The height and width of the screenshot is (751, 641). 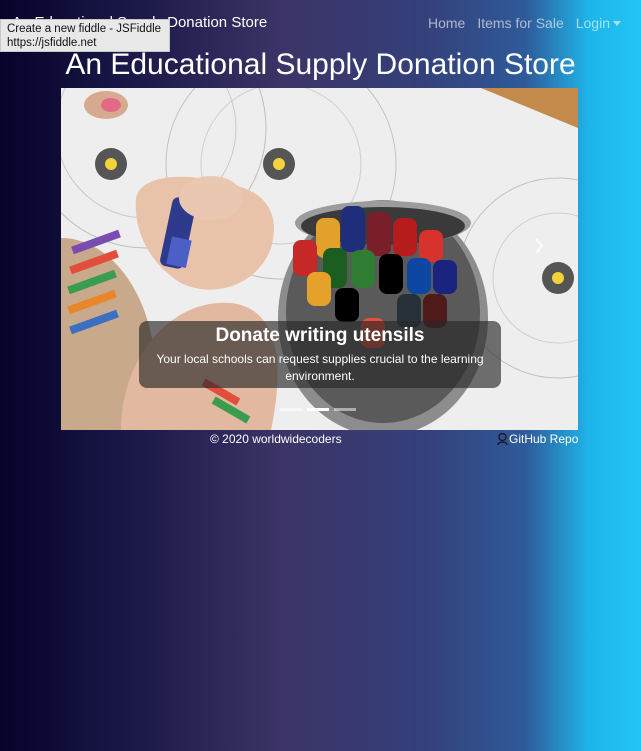 I want to click on chevron-right-icon, so click(x=539, y=246).